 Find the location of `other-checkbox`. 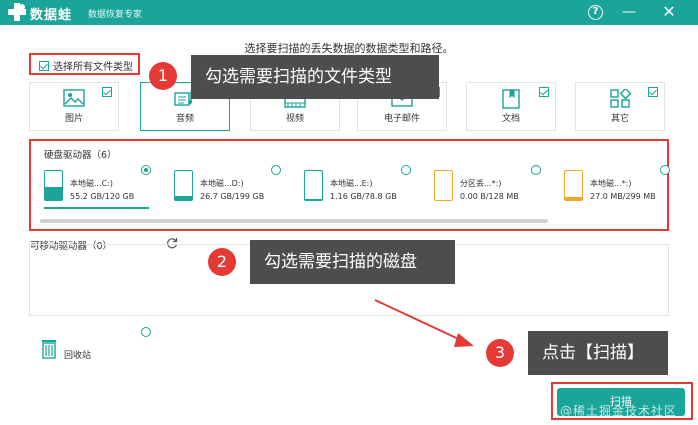

other-checkbox is located at coordinates (653, 92).